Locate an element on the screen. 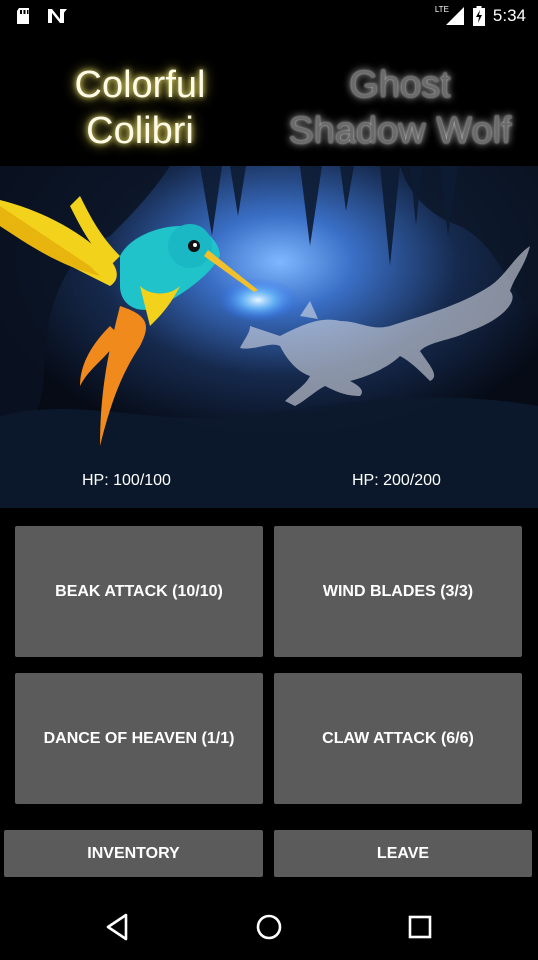 This screenshot has width=538, height=960. beak-attack-button: BEAK ATTACK (10/10) is located at coordinates (139, 591).